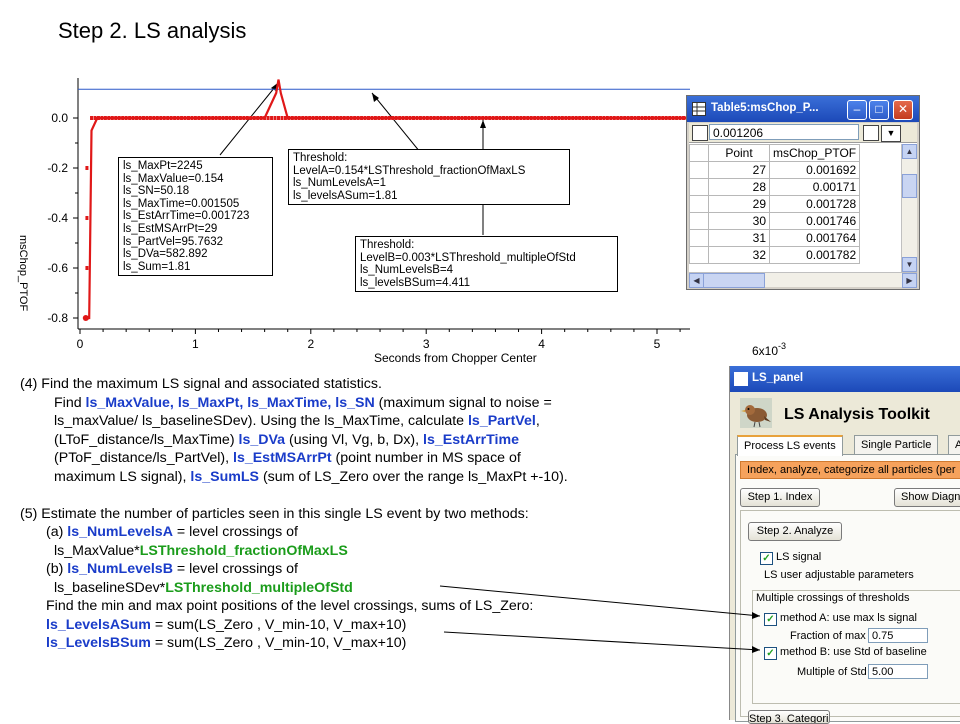 The height and width of the screenshot is (724, 960). What do you see at coordinates (909, 151) in the screenshot?
I see `scroll-up-icon: ▲` at bounding box center [909, 151].